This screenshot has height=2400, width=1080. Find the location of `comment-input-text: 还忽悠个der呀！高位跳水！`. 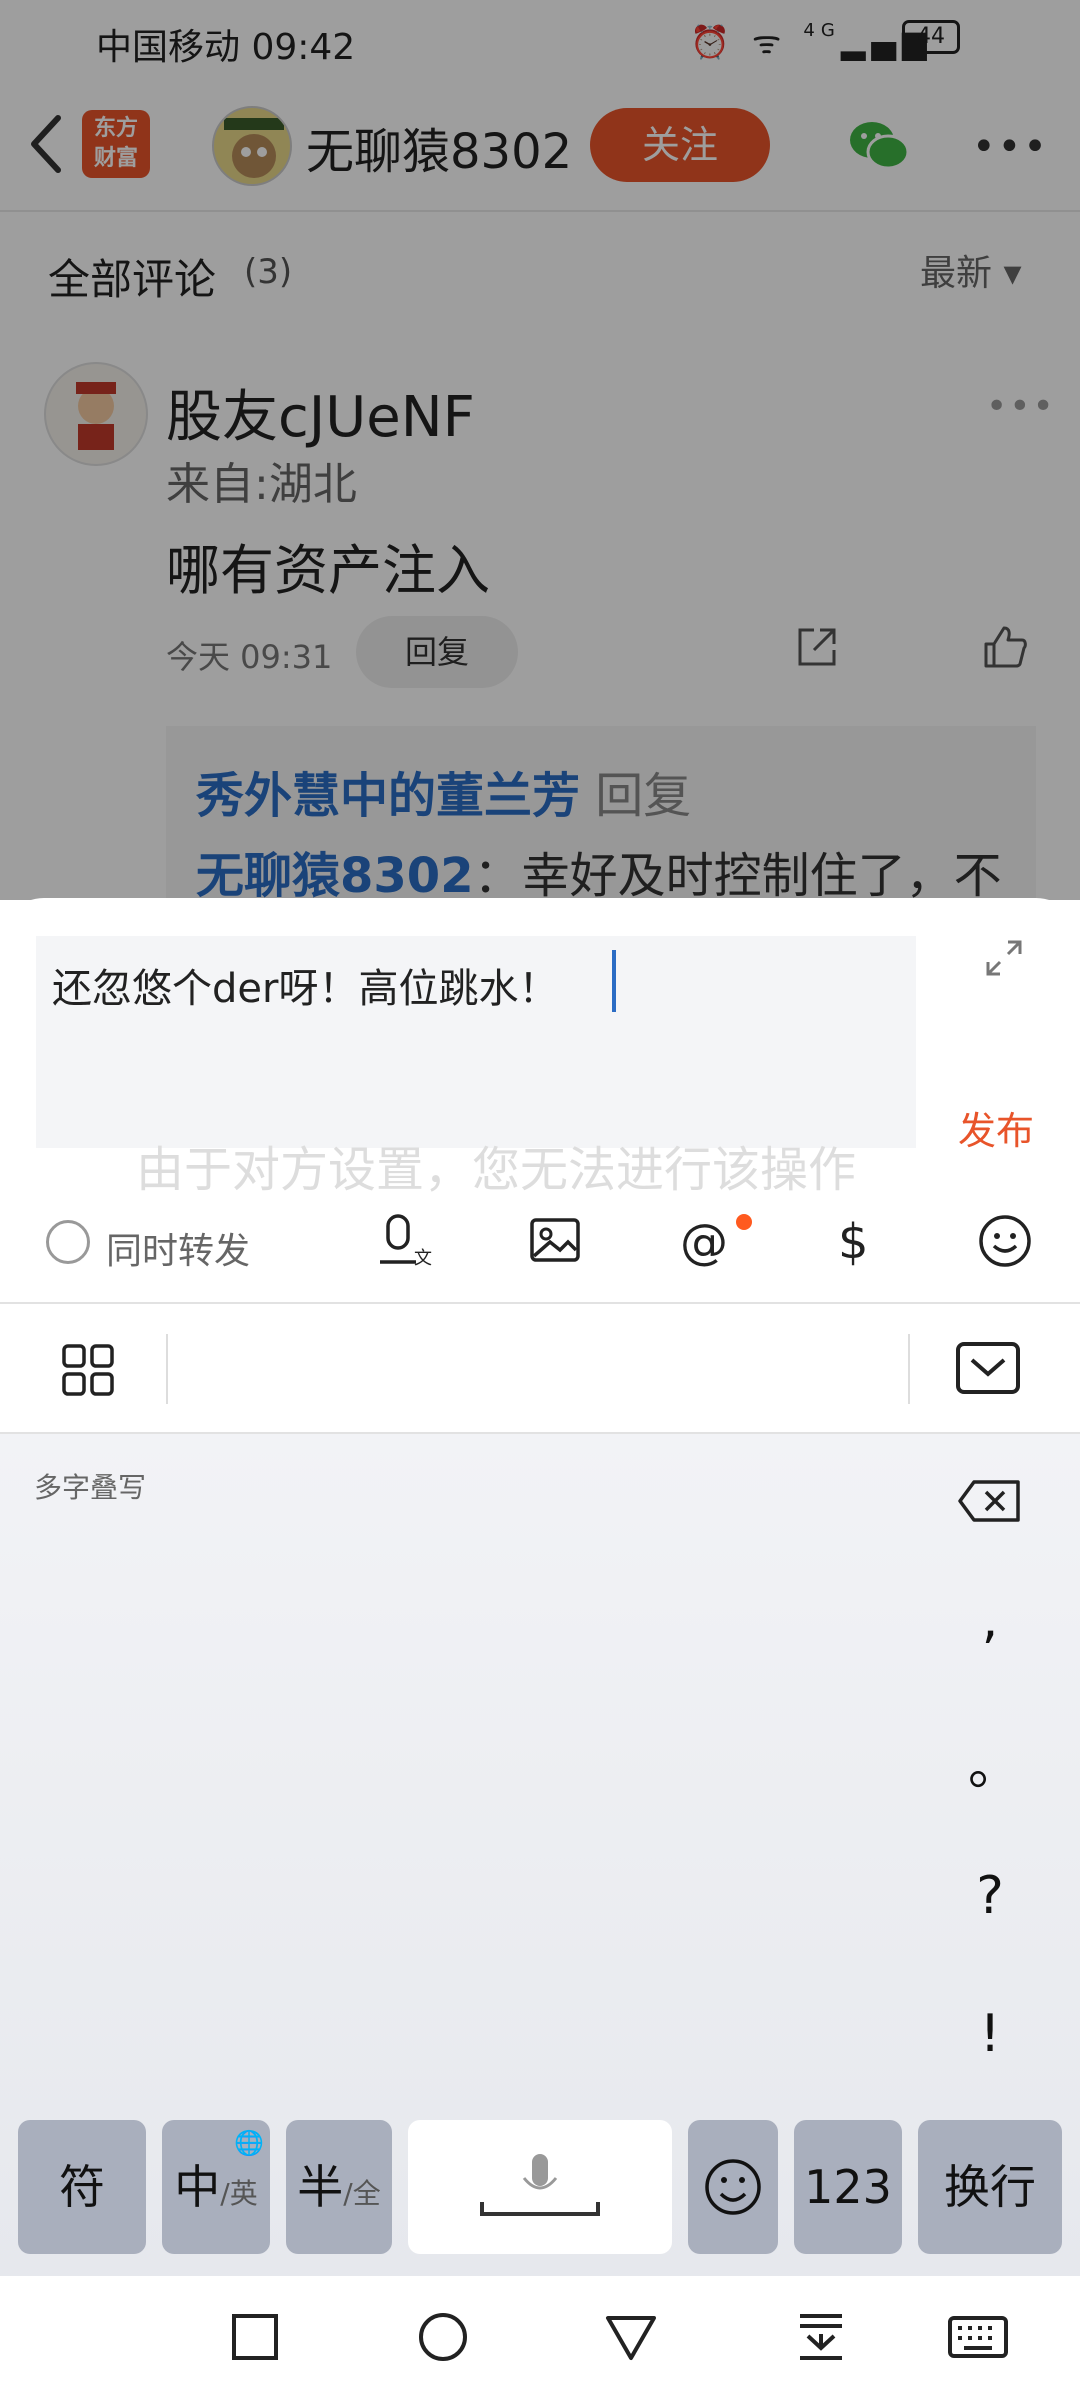

comment-input-text: 还忽悠个der呀！高位跳水！ is located at coordinates (305, 989).